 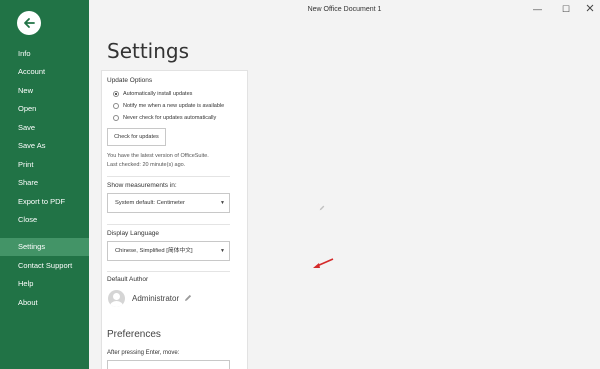 I want to click on title-bar: New Office Document 1 — ☐, so click(x=344, y=11).